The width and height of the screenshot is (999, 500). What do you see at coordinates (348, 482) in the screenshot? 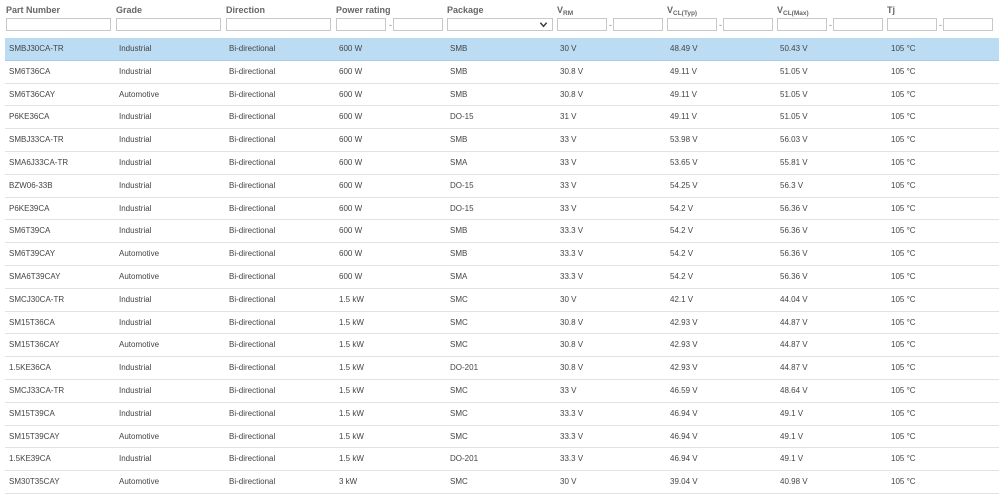
I see `cell-power: 3 kW` at bounding box center [348, 482].